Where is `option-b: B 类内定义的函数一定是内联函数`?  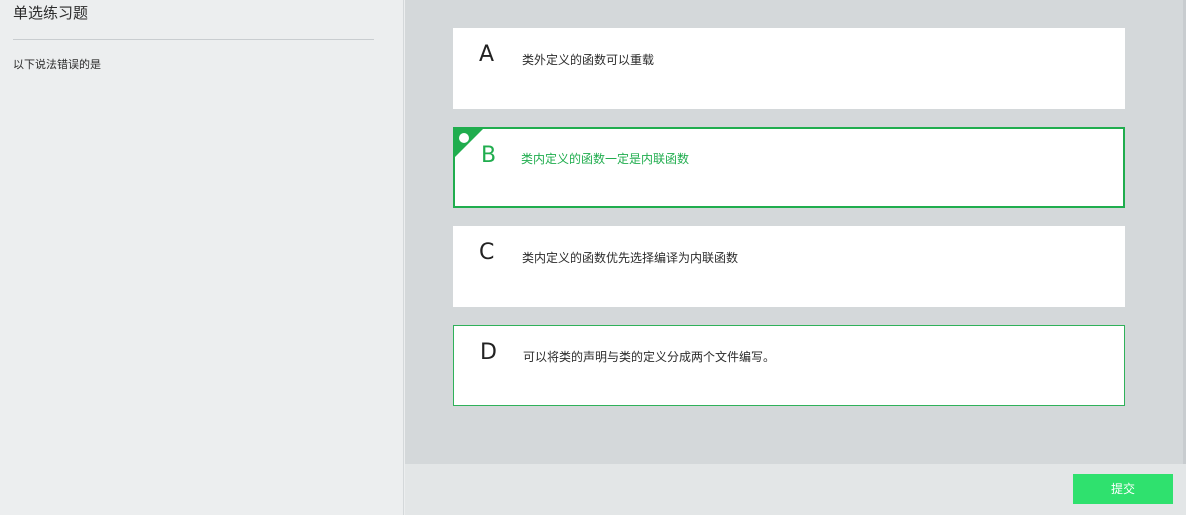
option-b: B 类内定义的函数一定是内联函数 is located at coordinates (789, 167).